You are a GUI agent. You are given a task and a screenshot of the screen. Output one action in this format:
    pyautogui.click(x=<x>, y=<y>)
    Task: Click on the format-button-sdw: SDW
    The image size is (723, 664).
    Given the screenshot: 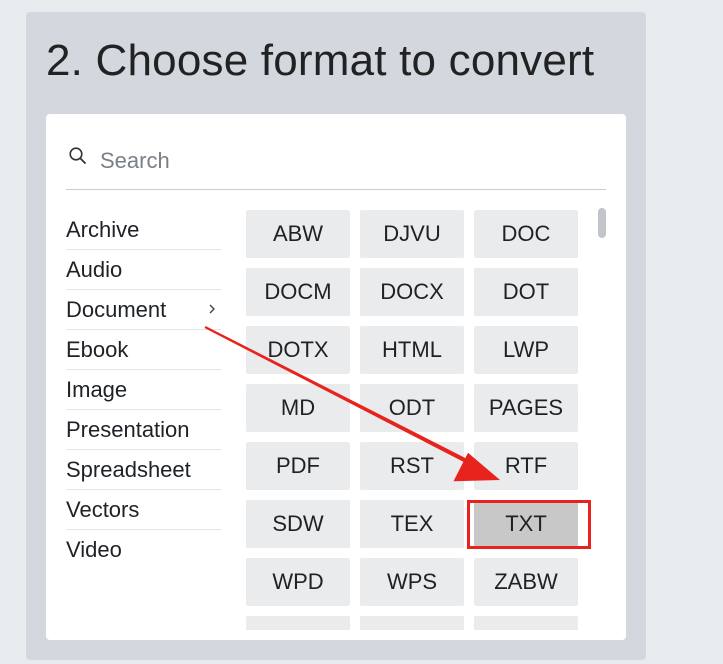 What is the action you would take?
    pyautogui.click(x=298, y=524)
    